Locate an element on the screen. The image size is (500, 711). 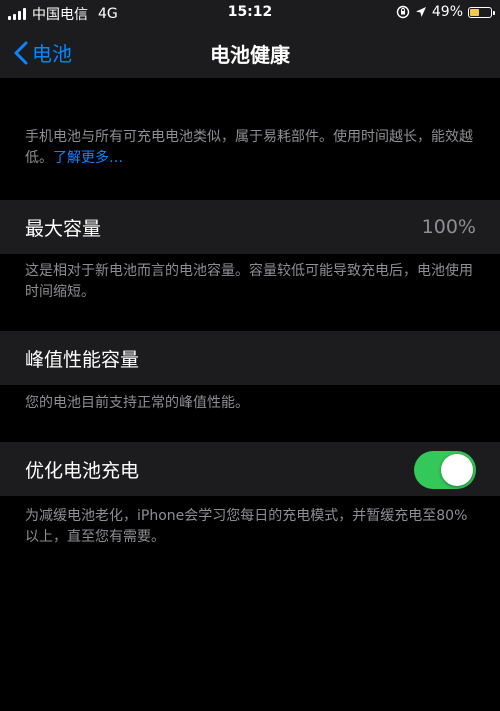
peak-performance-row: 峰值性能容量 is located at coordinates (250, 358).